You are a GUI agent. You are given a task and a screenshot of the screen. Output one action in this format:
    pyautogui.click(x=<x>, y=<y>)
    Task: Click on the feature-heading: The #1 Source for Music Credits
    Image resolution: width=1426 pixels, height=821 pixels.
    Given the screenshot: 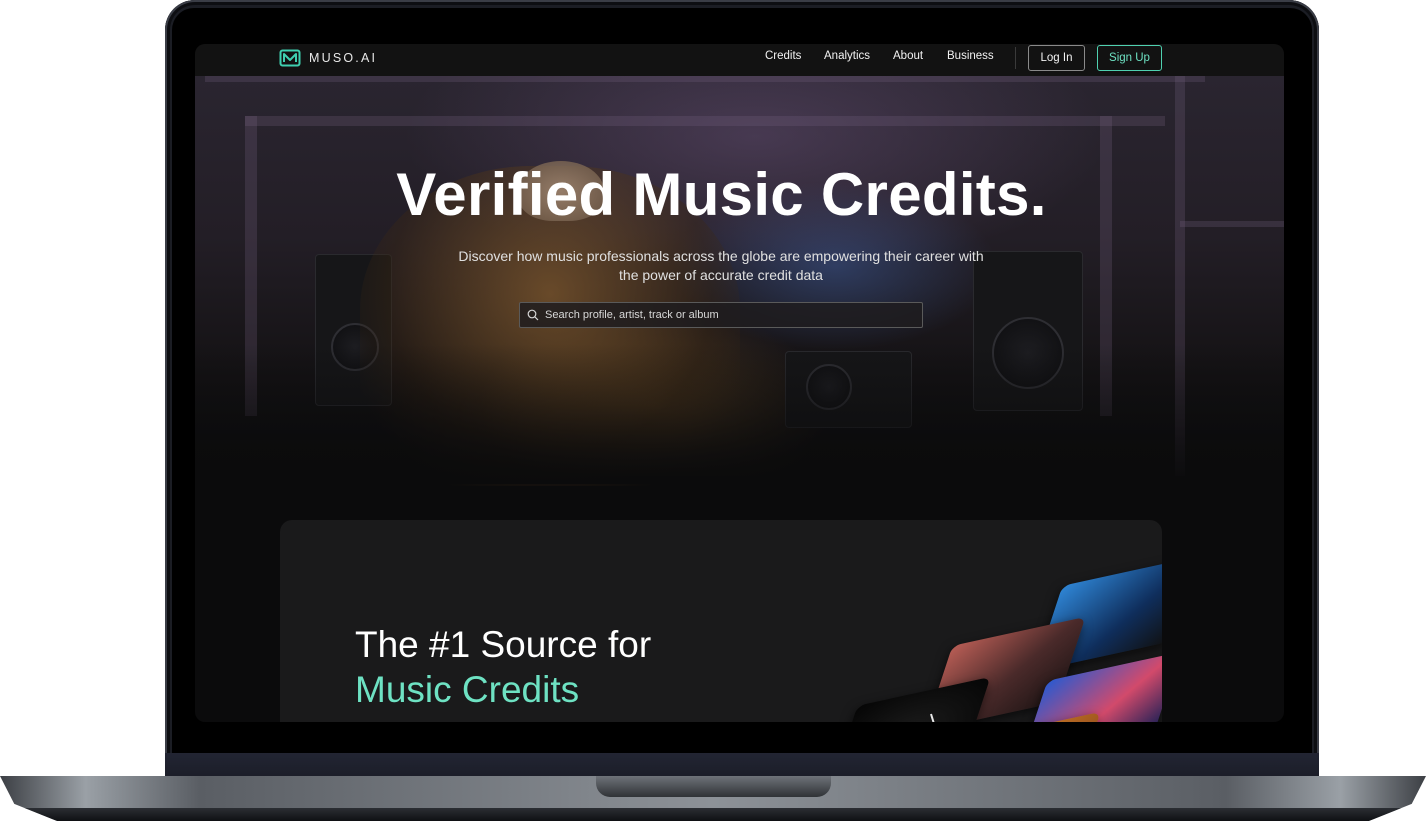 What is the action you would take?
    pyautogui.click(x=503, y=667)
    